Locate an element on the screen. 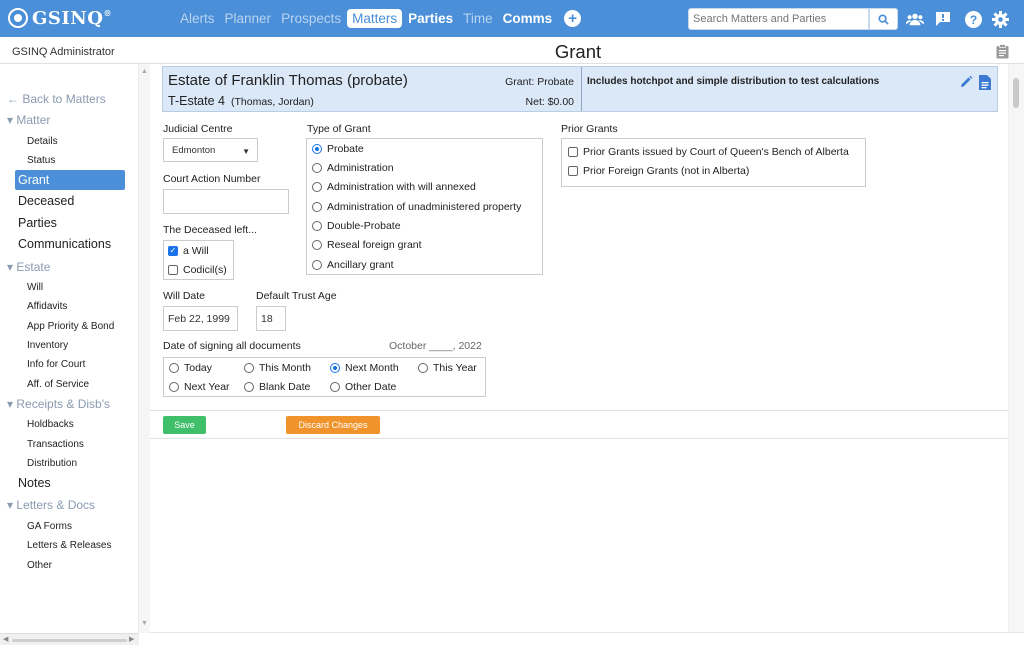 This screenshot has height=645, width=1024. signing-date-preview: October ____, 2022 is located at coordinates (435, 346).